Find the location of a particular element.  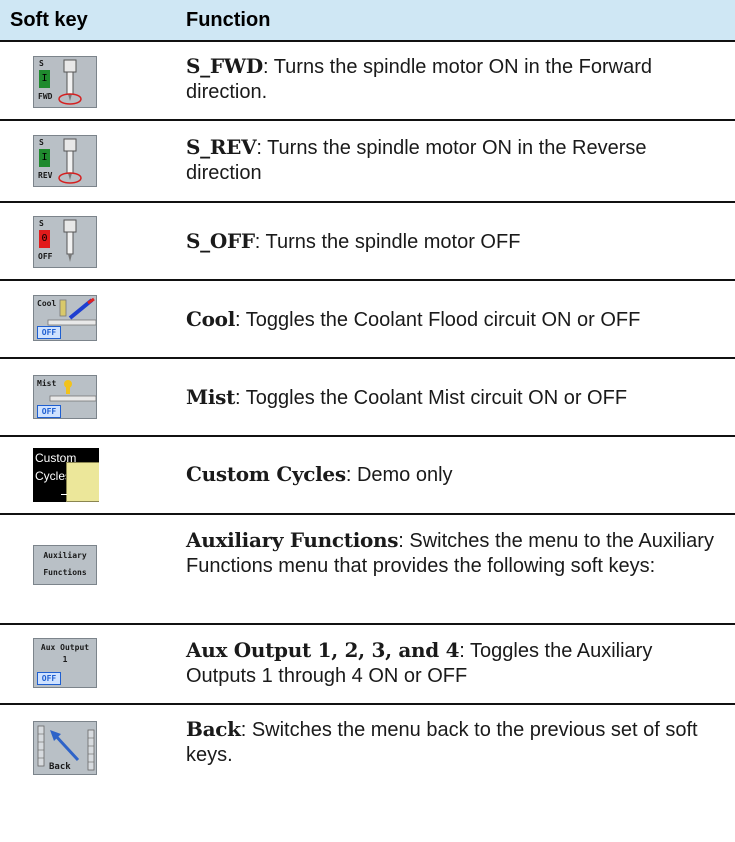

soft-key-name: Cool is located at coordinates (210, 319).